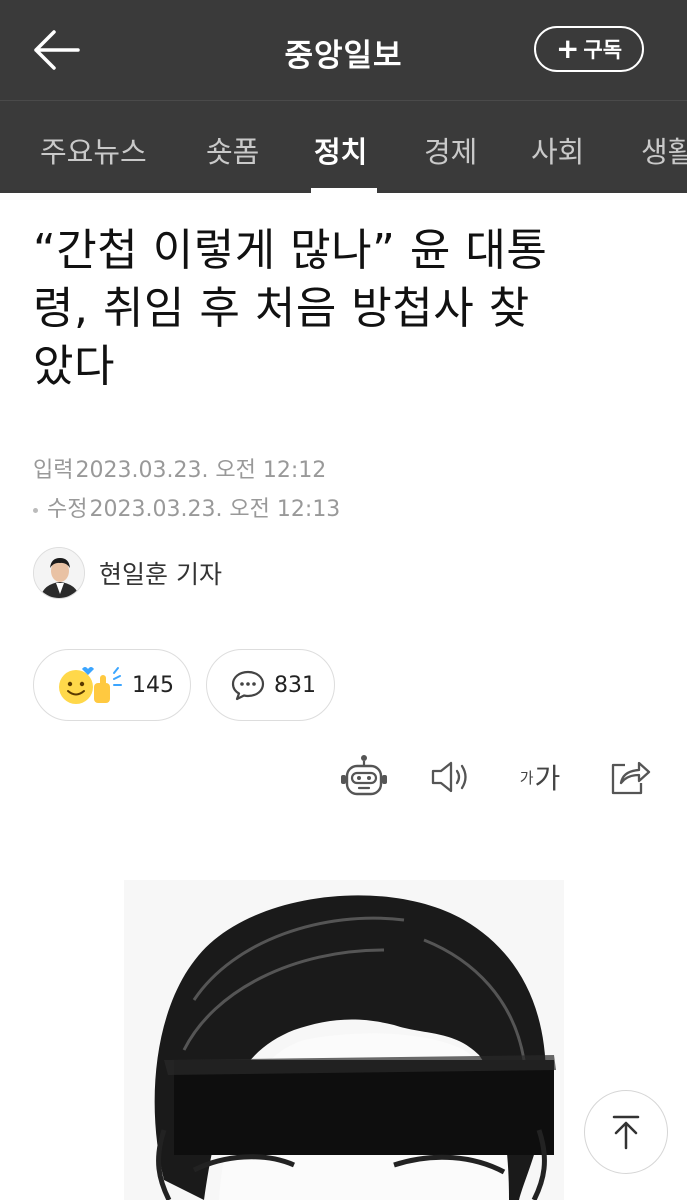 This screenshot has width=687, height=1200. What do you see at coordinates (248, 685) in the screenshot?
I see `comment-bubble-icon` at bounding box center [248, 685].